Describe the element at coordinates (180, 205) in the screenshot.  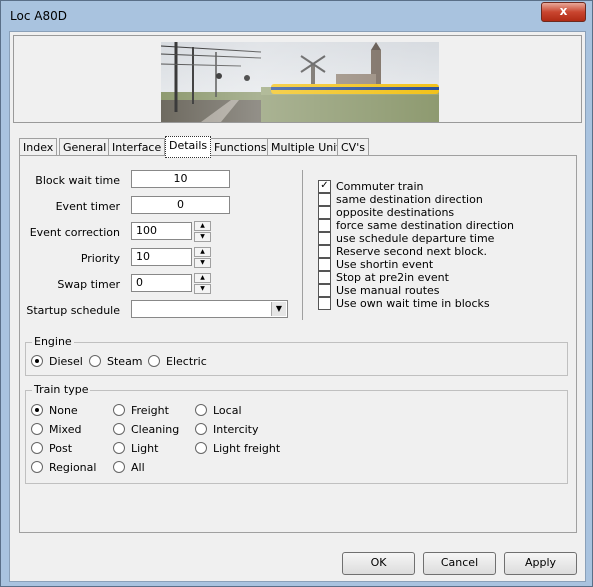
I see `event-timer-input: 0` at that location.